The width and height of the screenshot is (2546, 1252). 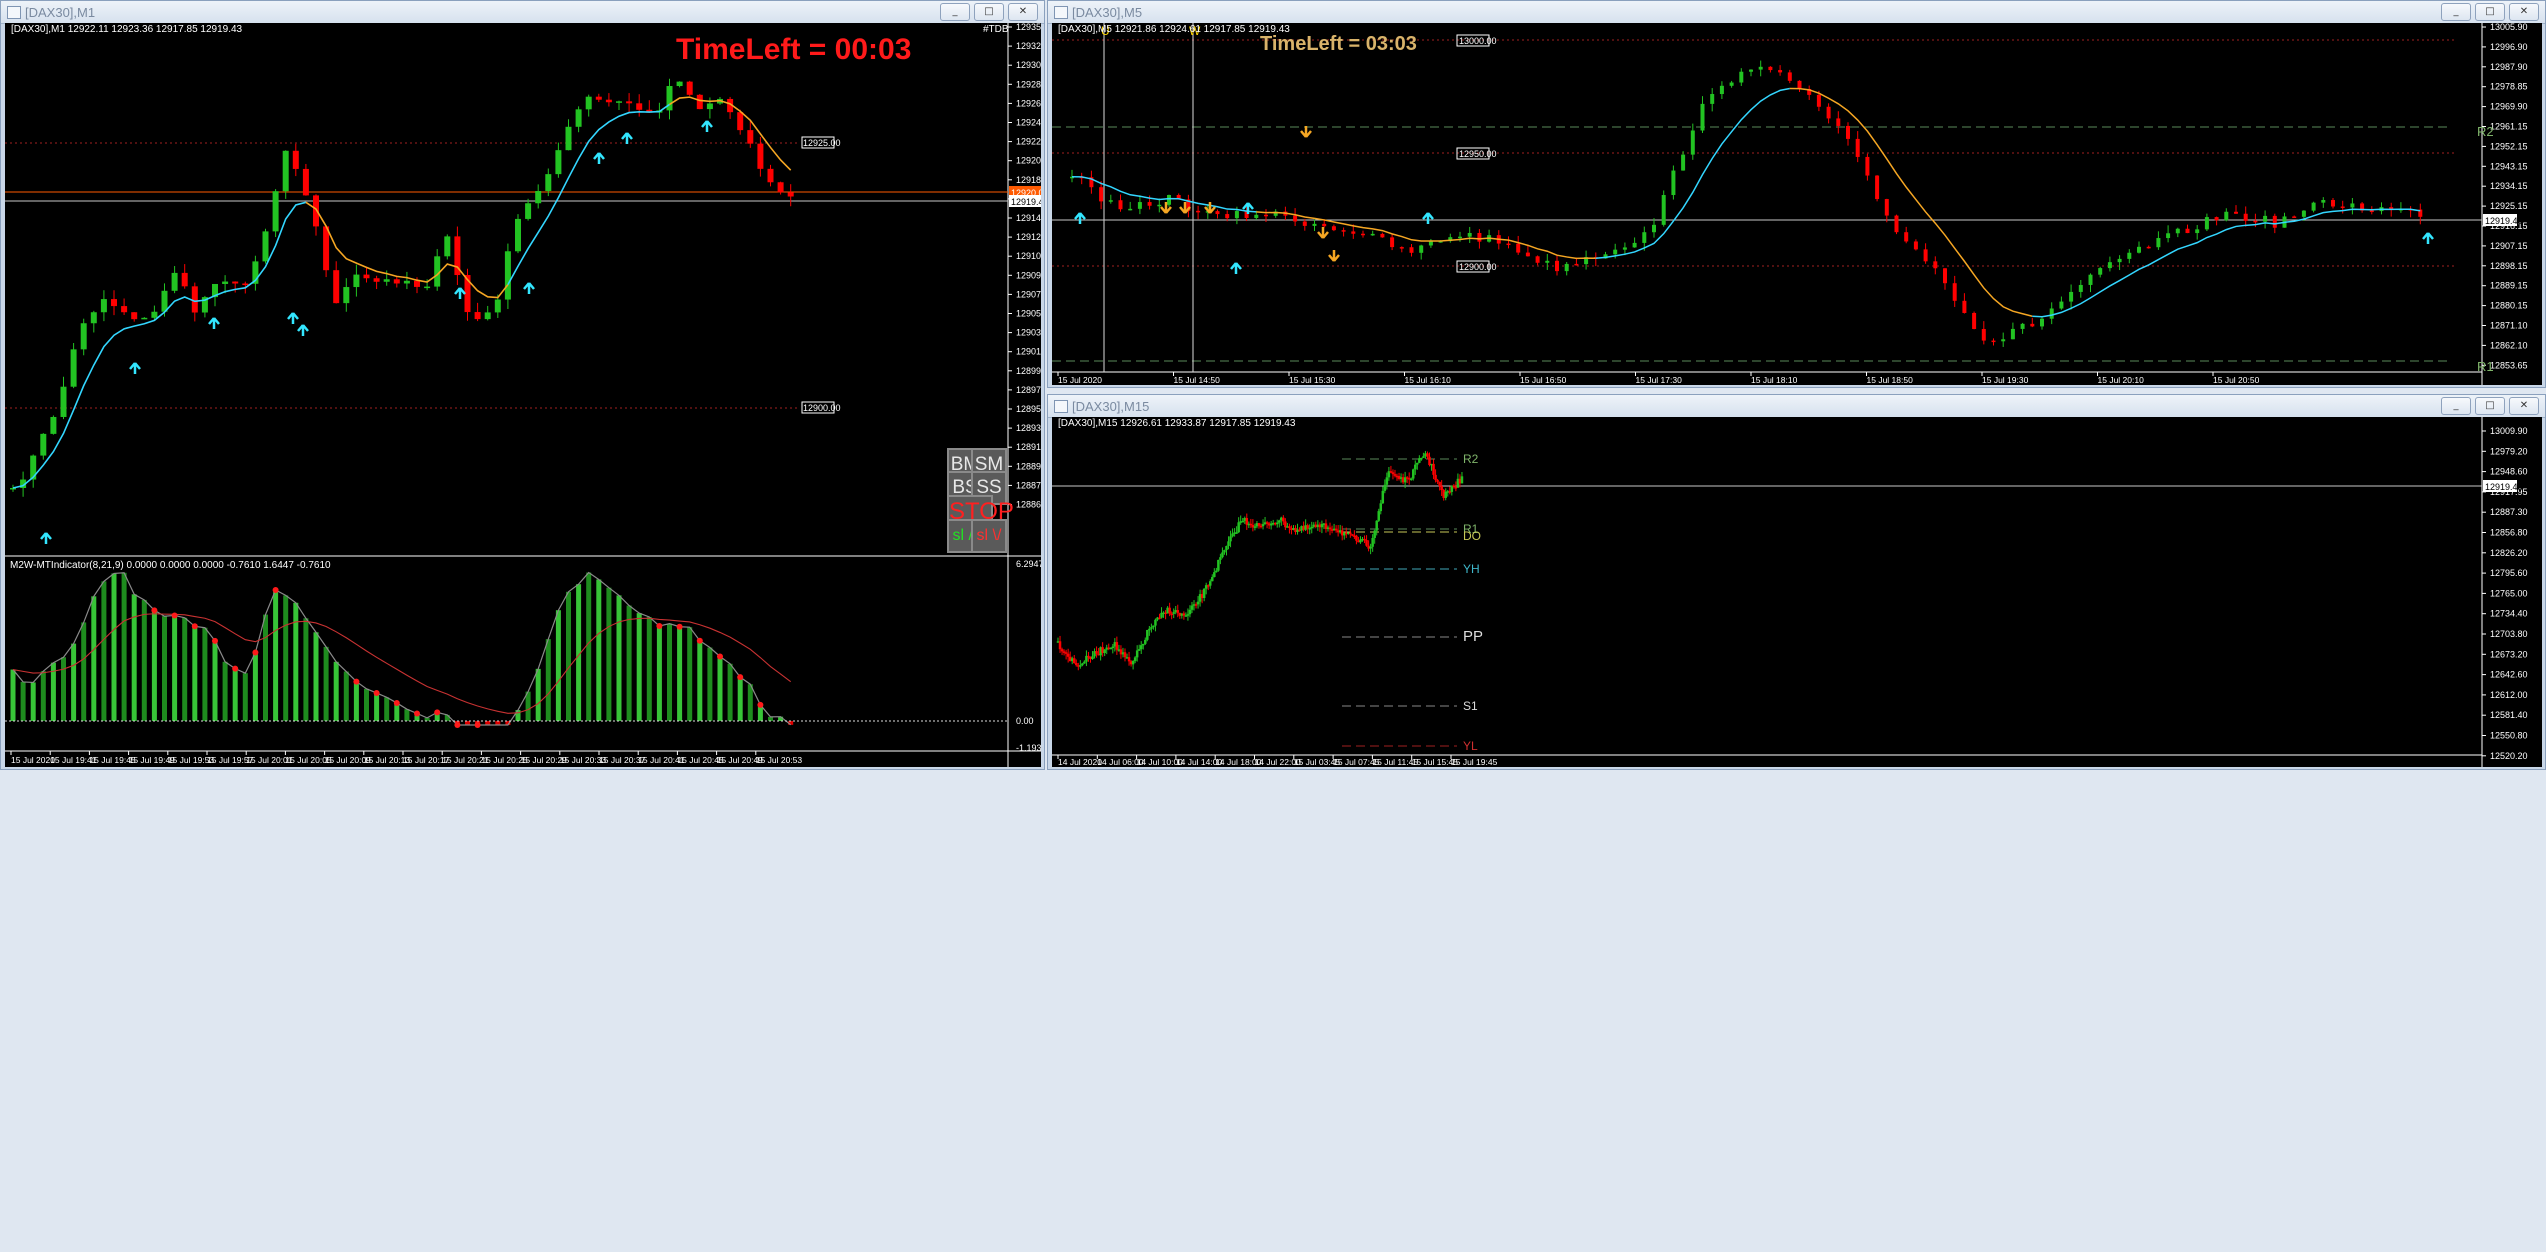 What do you see at coordinates (1025, 721) in the screenshot?
I see `indicator-scale-zero: 0.00` at bounding box center [1025, 721].